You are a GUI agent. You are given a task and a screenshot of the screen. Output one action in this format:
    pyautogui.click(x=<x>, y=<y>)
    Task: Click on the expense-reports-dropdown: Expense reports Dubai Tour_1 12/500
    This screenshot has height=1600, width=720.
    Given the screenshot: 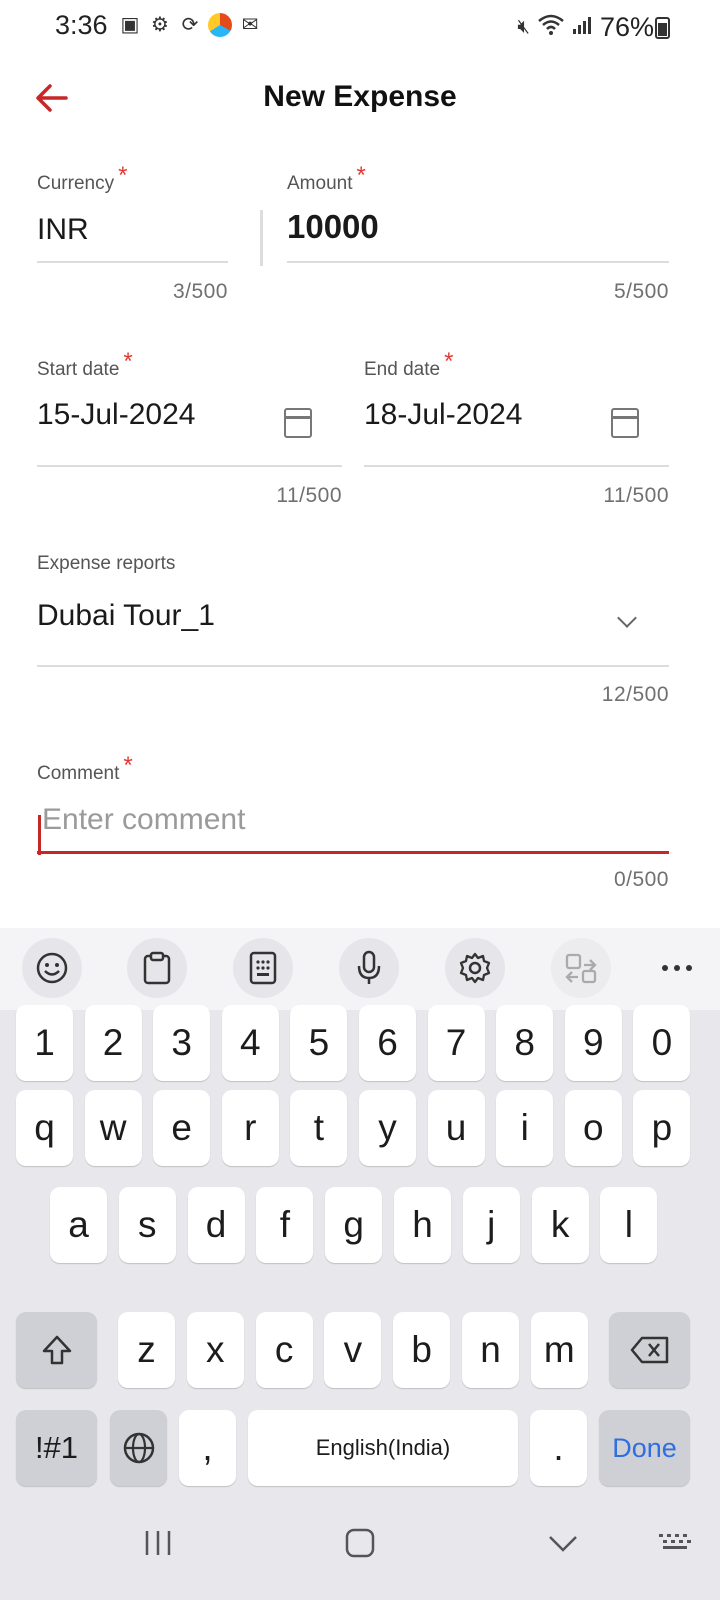 What is the action you would take?
    pyautogui.click(x=353, y=633)
    